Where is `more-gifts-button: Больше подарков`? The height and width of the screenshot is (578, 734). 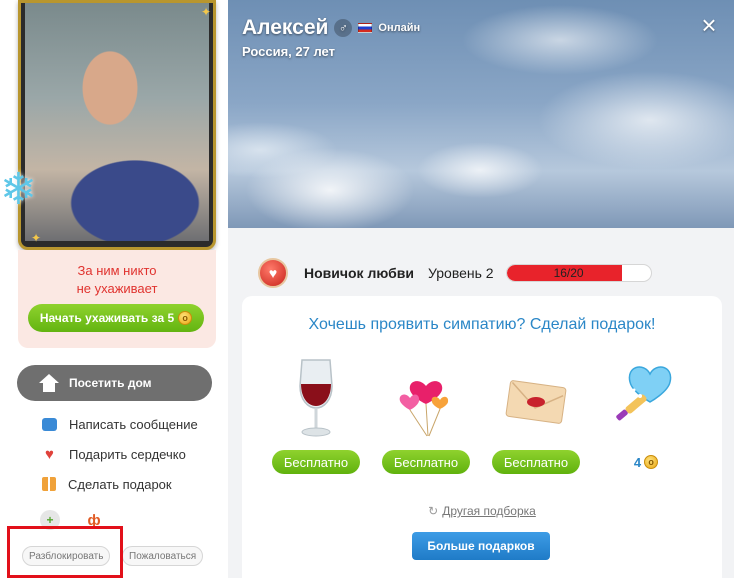
more-gifts-button: Больше подарков is located at coordinates (481, 546).